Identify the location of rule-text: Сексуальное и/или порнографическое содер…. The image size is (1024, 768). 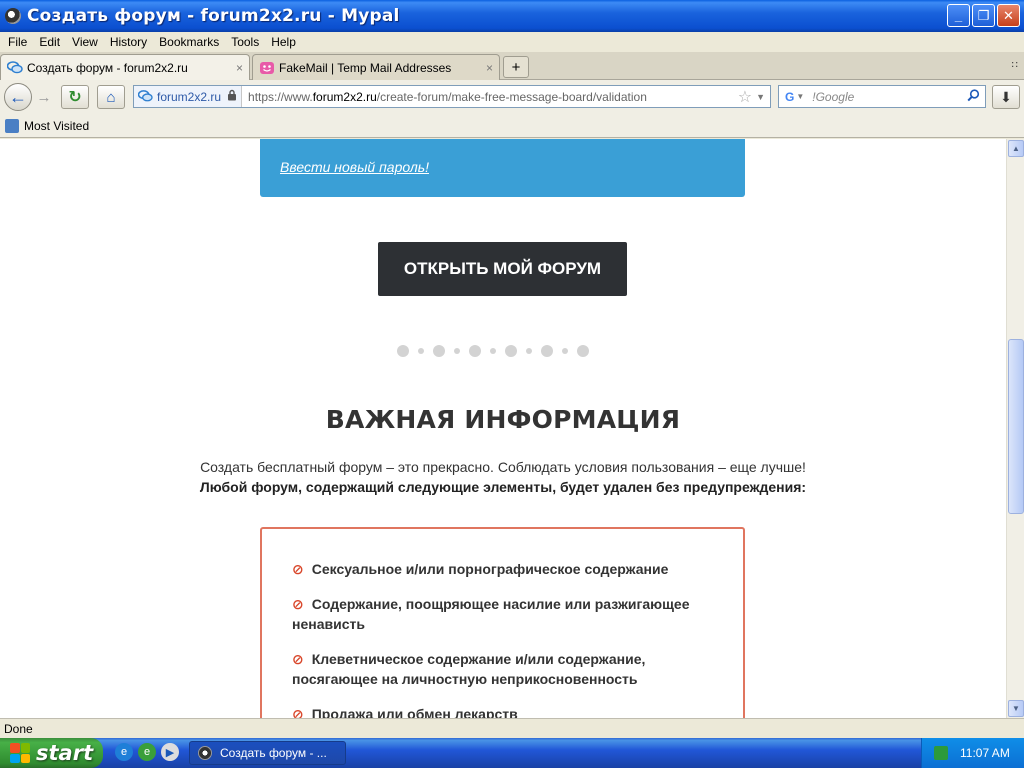
(490, 569).